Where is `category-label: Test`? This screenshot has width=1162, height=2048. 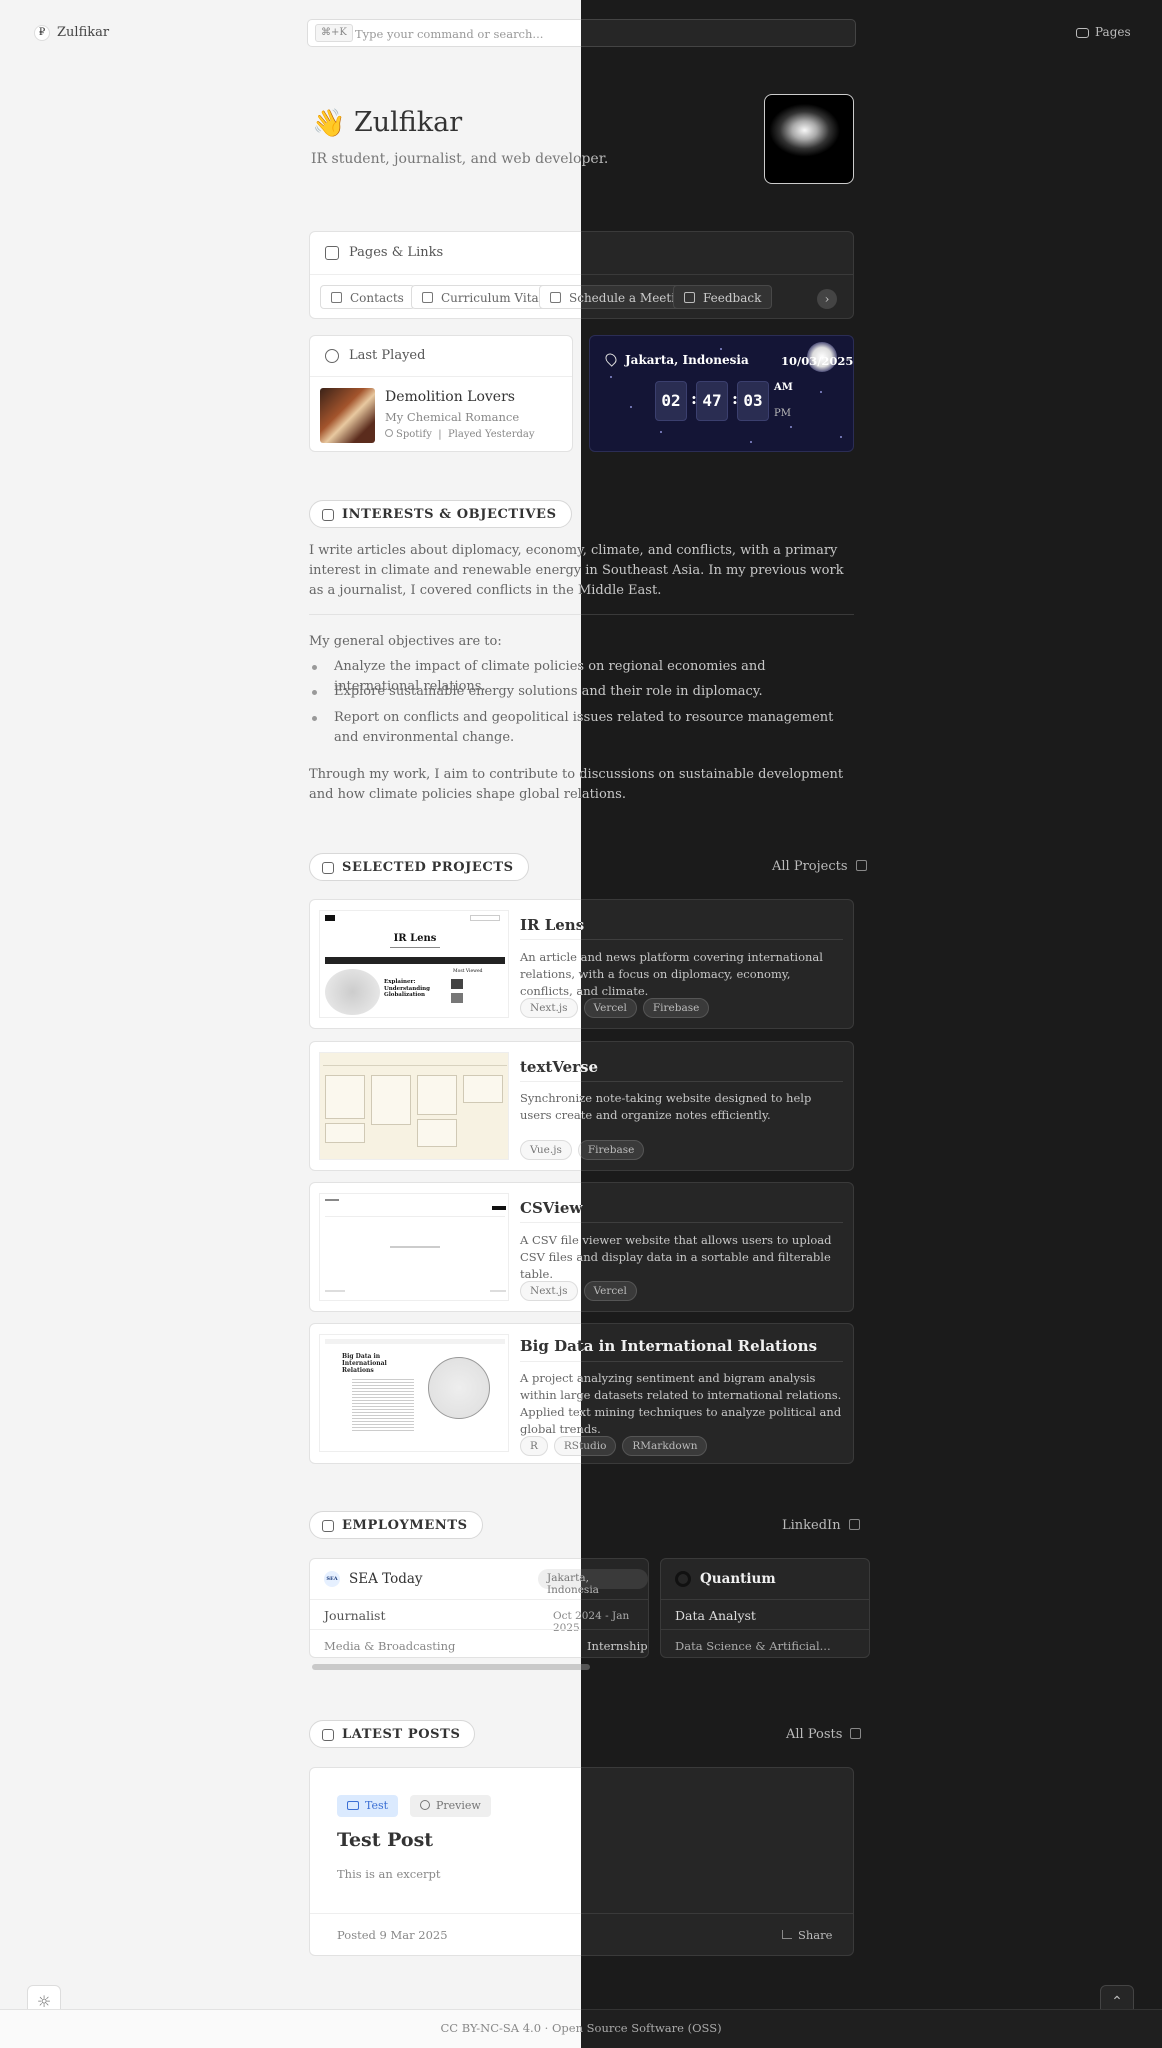
category-label: Test is located at coordinates (377, 1805).